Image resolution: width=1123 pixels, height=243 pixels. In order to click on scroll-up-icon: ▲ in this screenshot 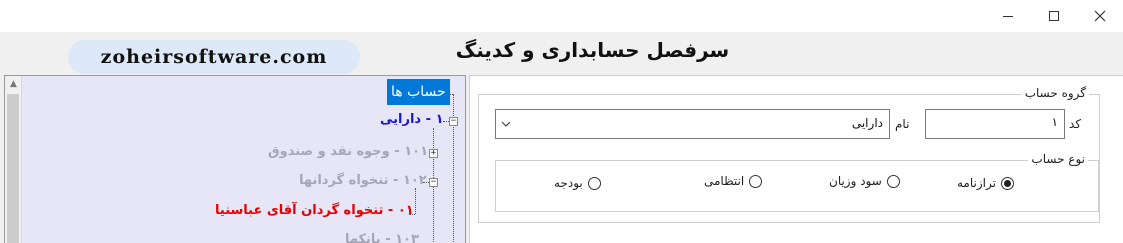, I will do `click(13, 84)`.